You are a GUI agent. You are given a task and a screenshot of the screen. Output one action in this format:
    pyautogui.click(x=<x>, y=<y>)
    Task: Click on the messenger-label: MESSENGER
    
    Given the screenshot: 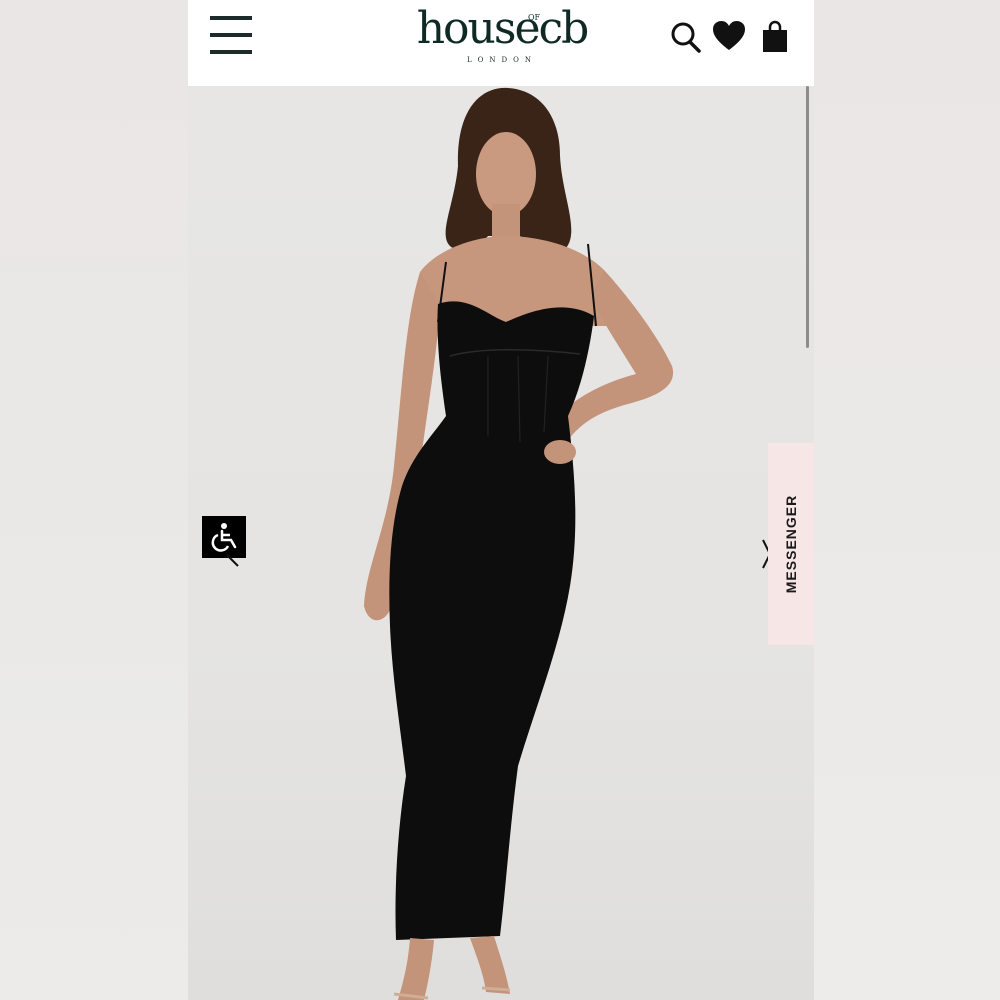 What is the action you would take?
    pyautogui.click(x=791, y=544)
    